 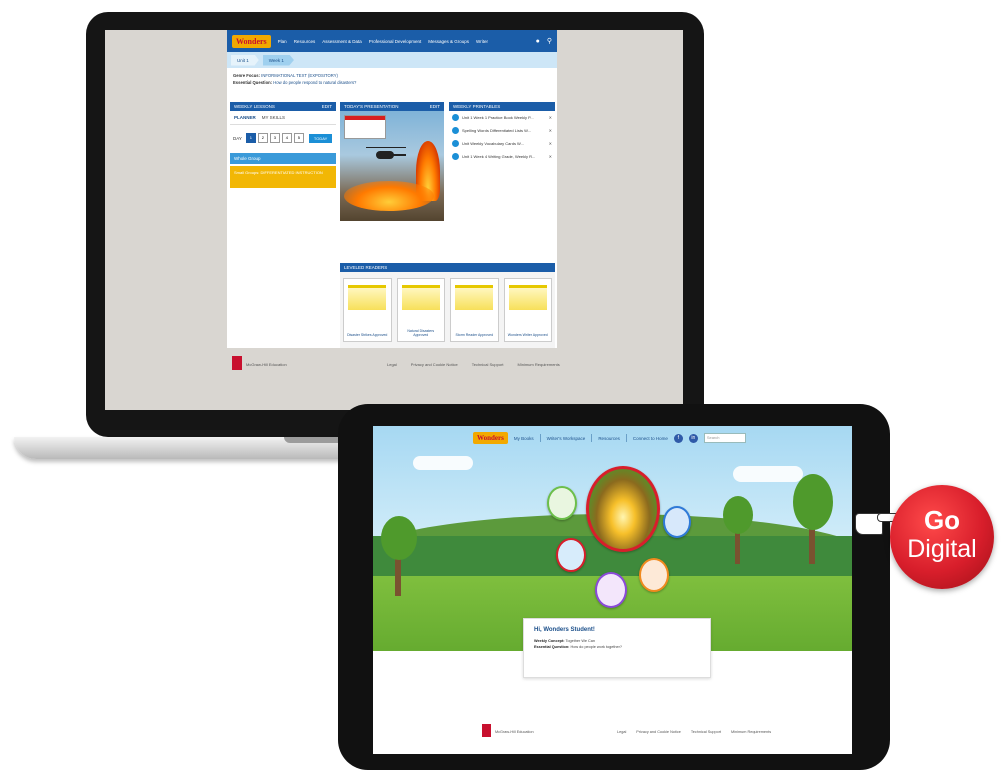 I want to click on day-3-button: 3, so click(x=274, y=138).